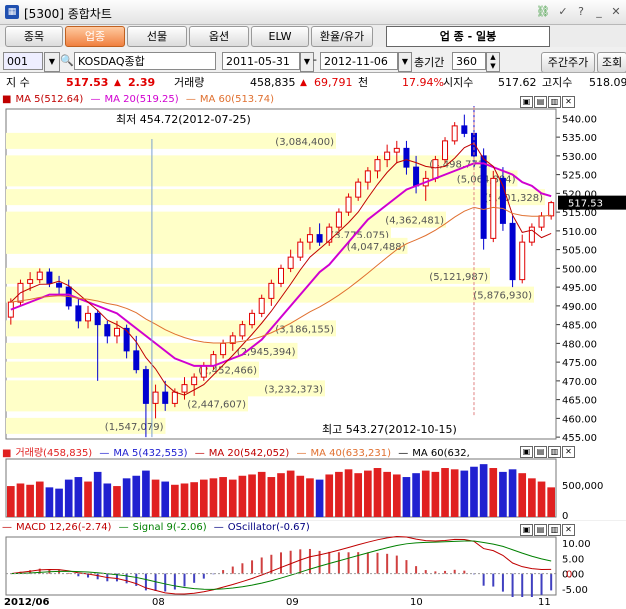  Describe the element at coordinates (150, 453) in the screenshot. I see `legend-vol-ma5: MA 5(432,553)` at that location.